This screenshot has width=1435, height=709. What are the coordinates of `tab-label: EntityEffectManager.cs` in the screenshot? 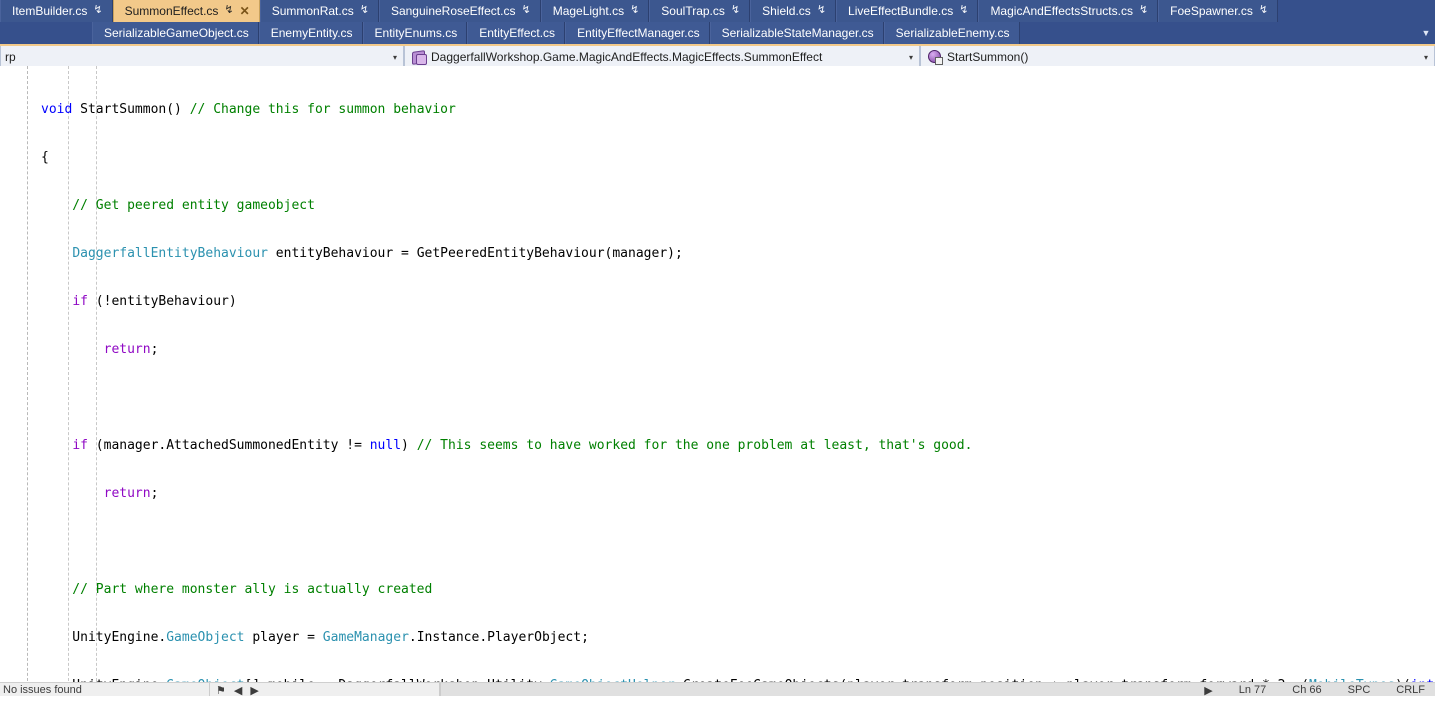 It's located at (638, 33).